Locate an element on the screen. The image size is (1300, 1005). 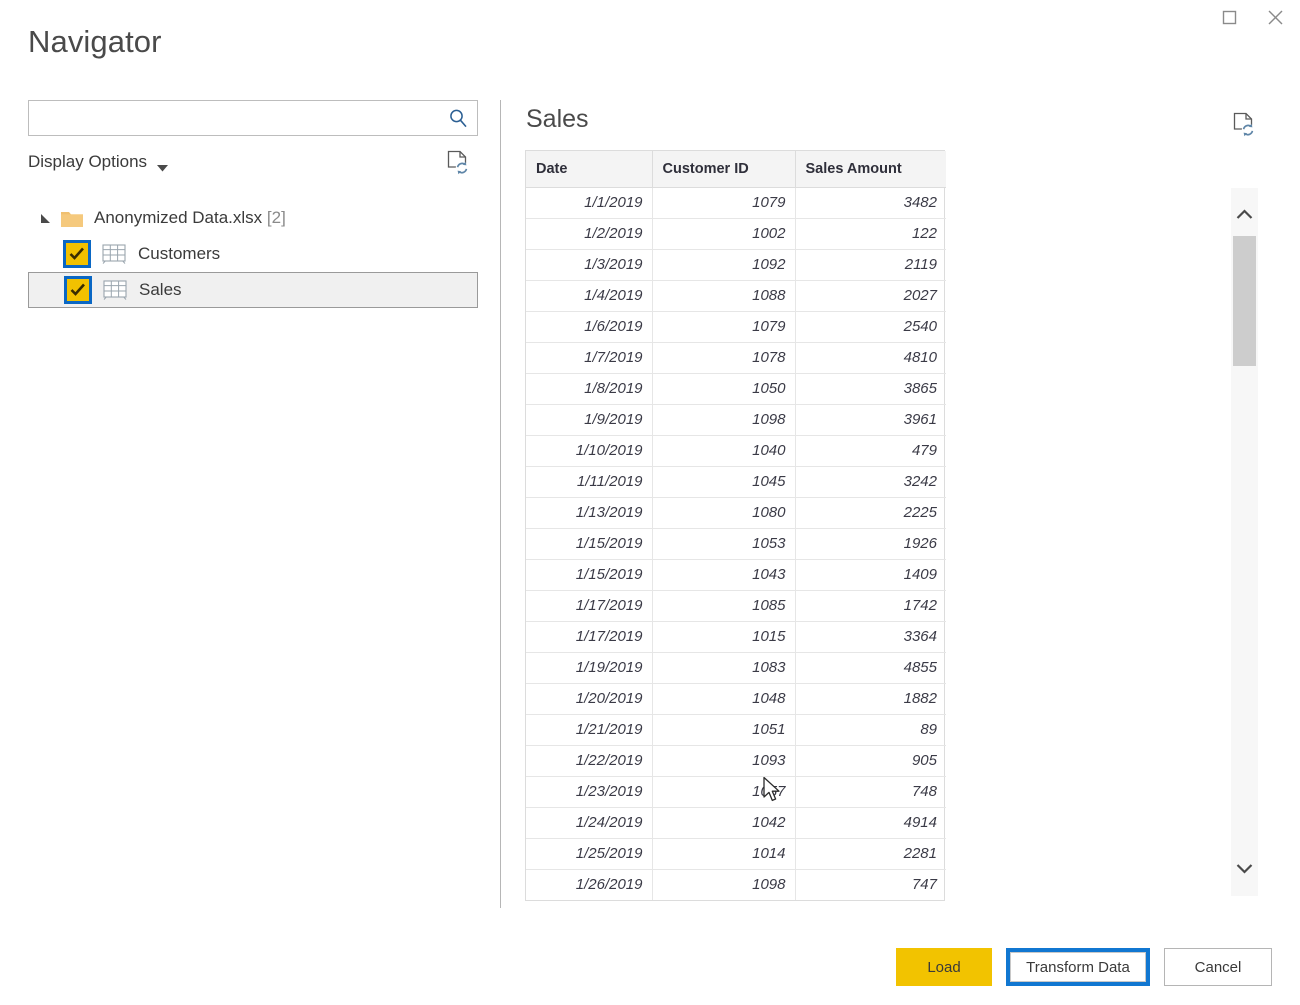
cell-sales-amount: 3961 is located at coordinates (870, 420).